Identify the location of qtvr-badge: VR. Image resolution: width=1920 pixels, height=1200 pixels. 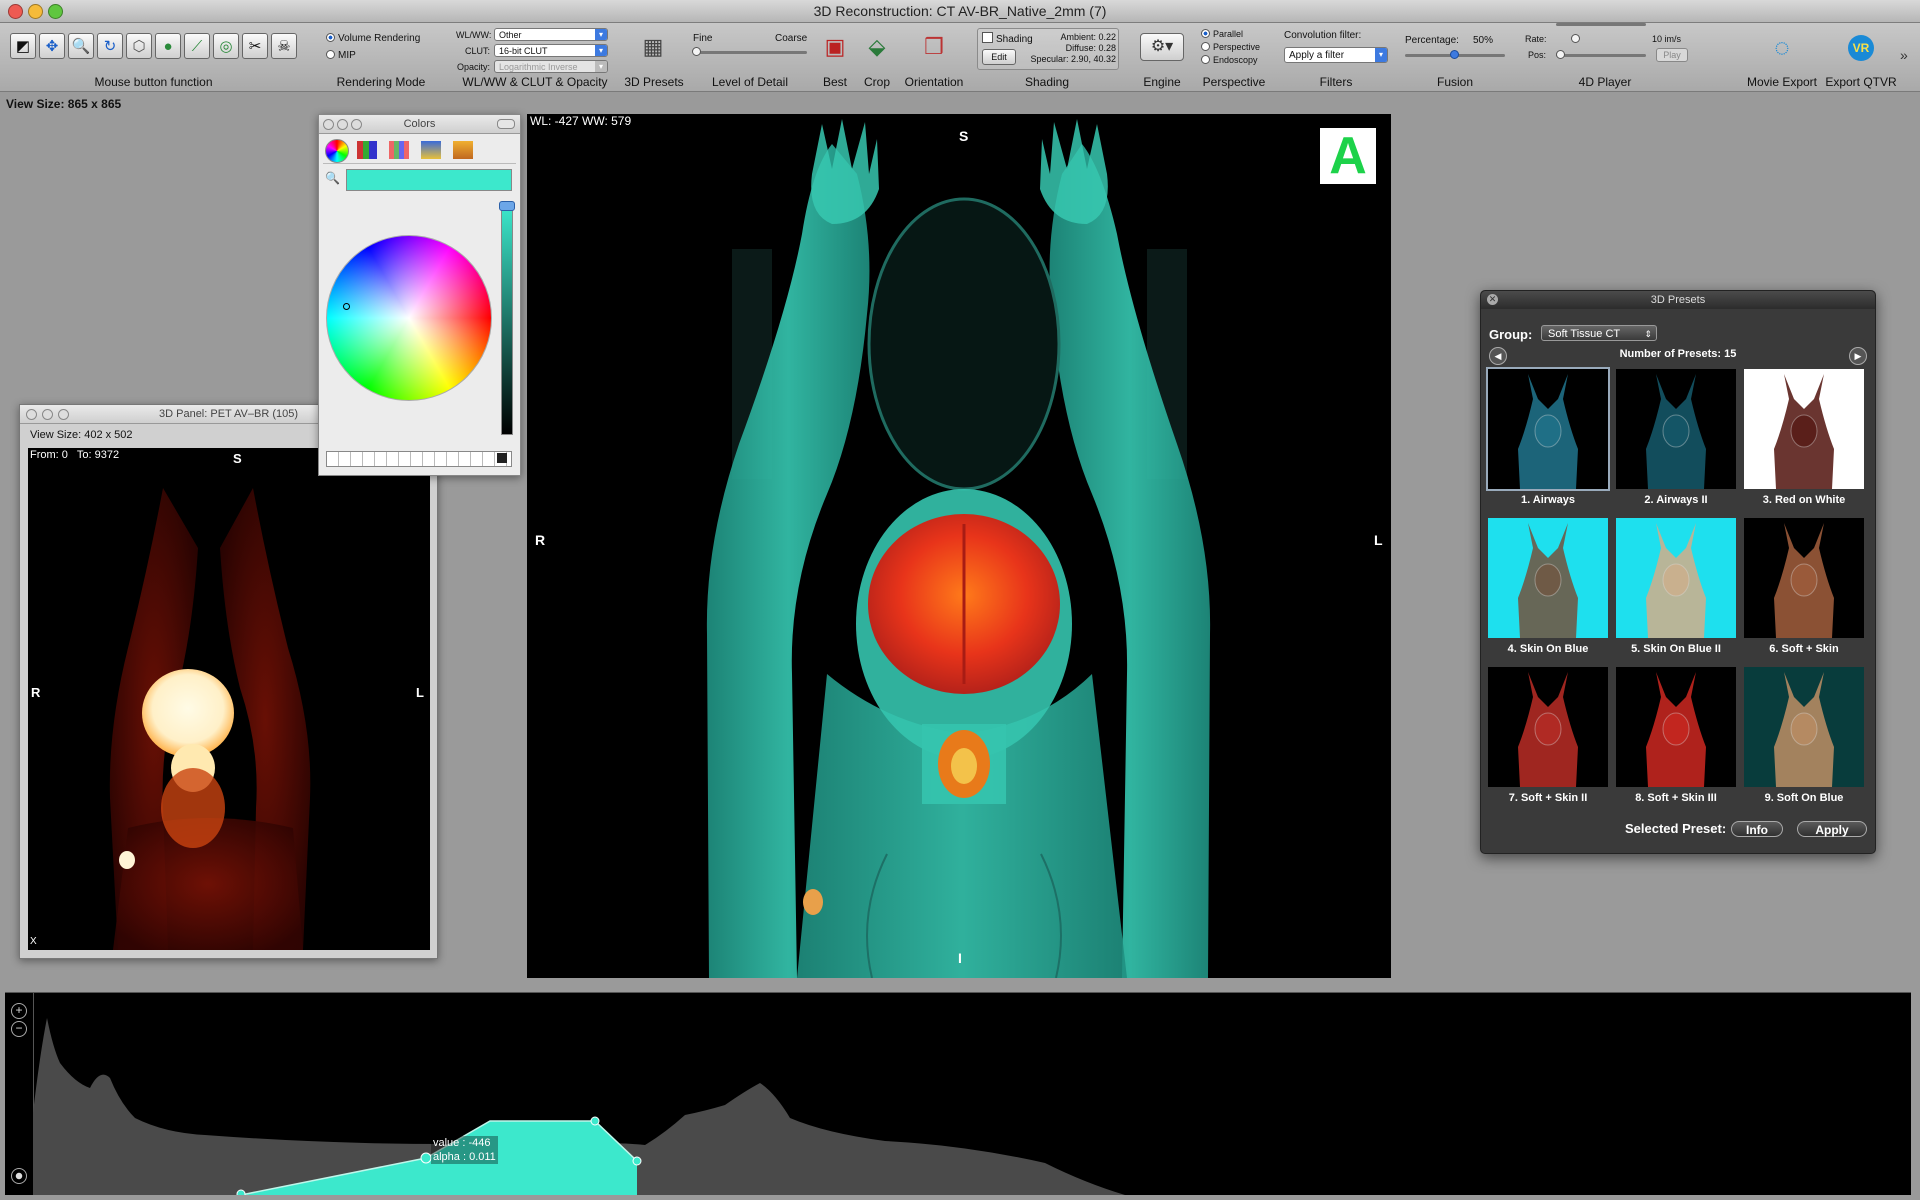
(1861, 48).